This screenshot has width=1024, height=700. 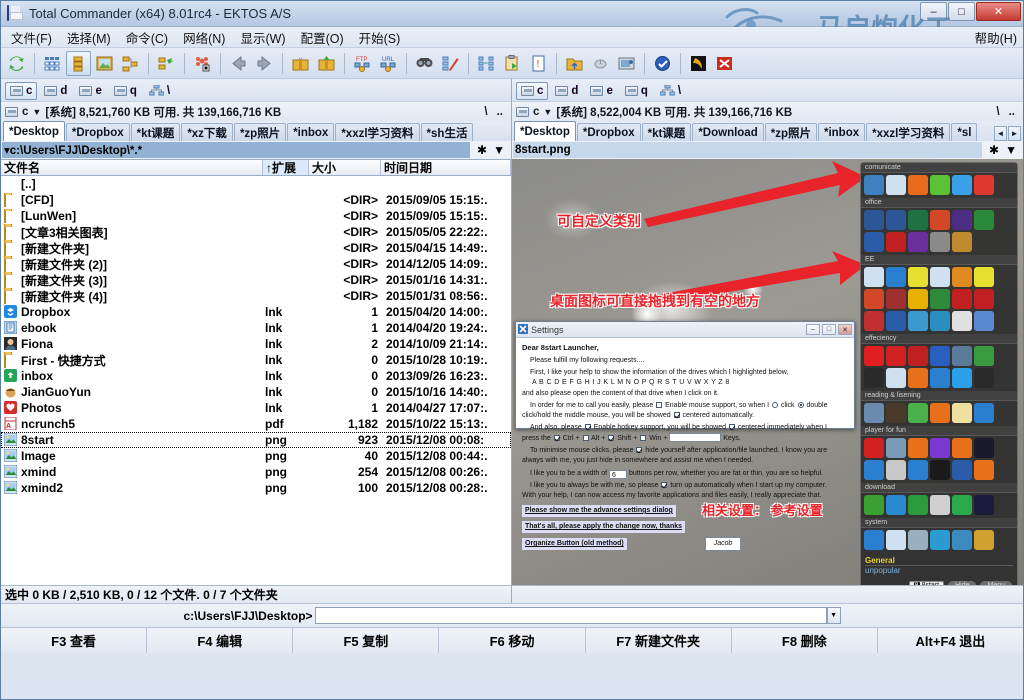 I want to click on hotkey-ctrl-checkbox, so click(x=556, y=438).